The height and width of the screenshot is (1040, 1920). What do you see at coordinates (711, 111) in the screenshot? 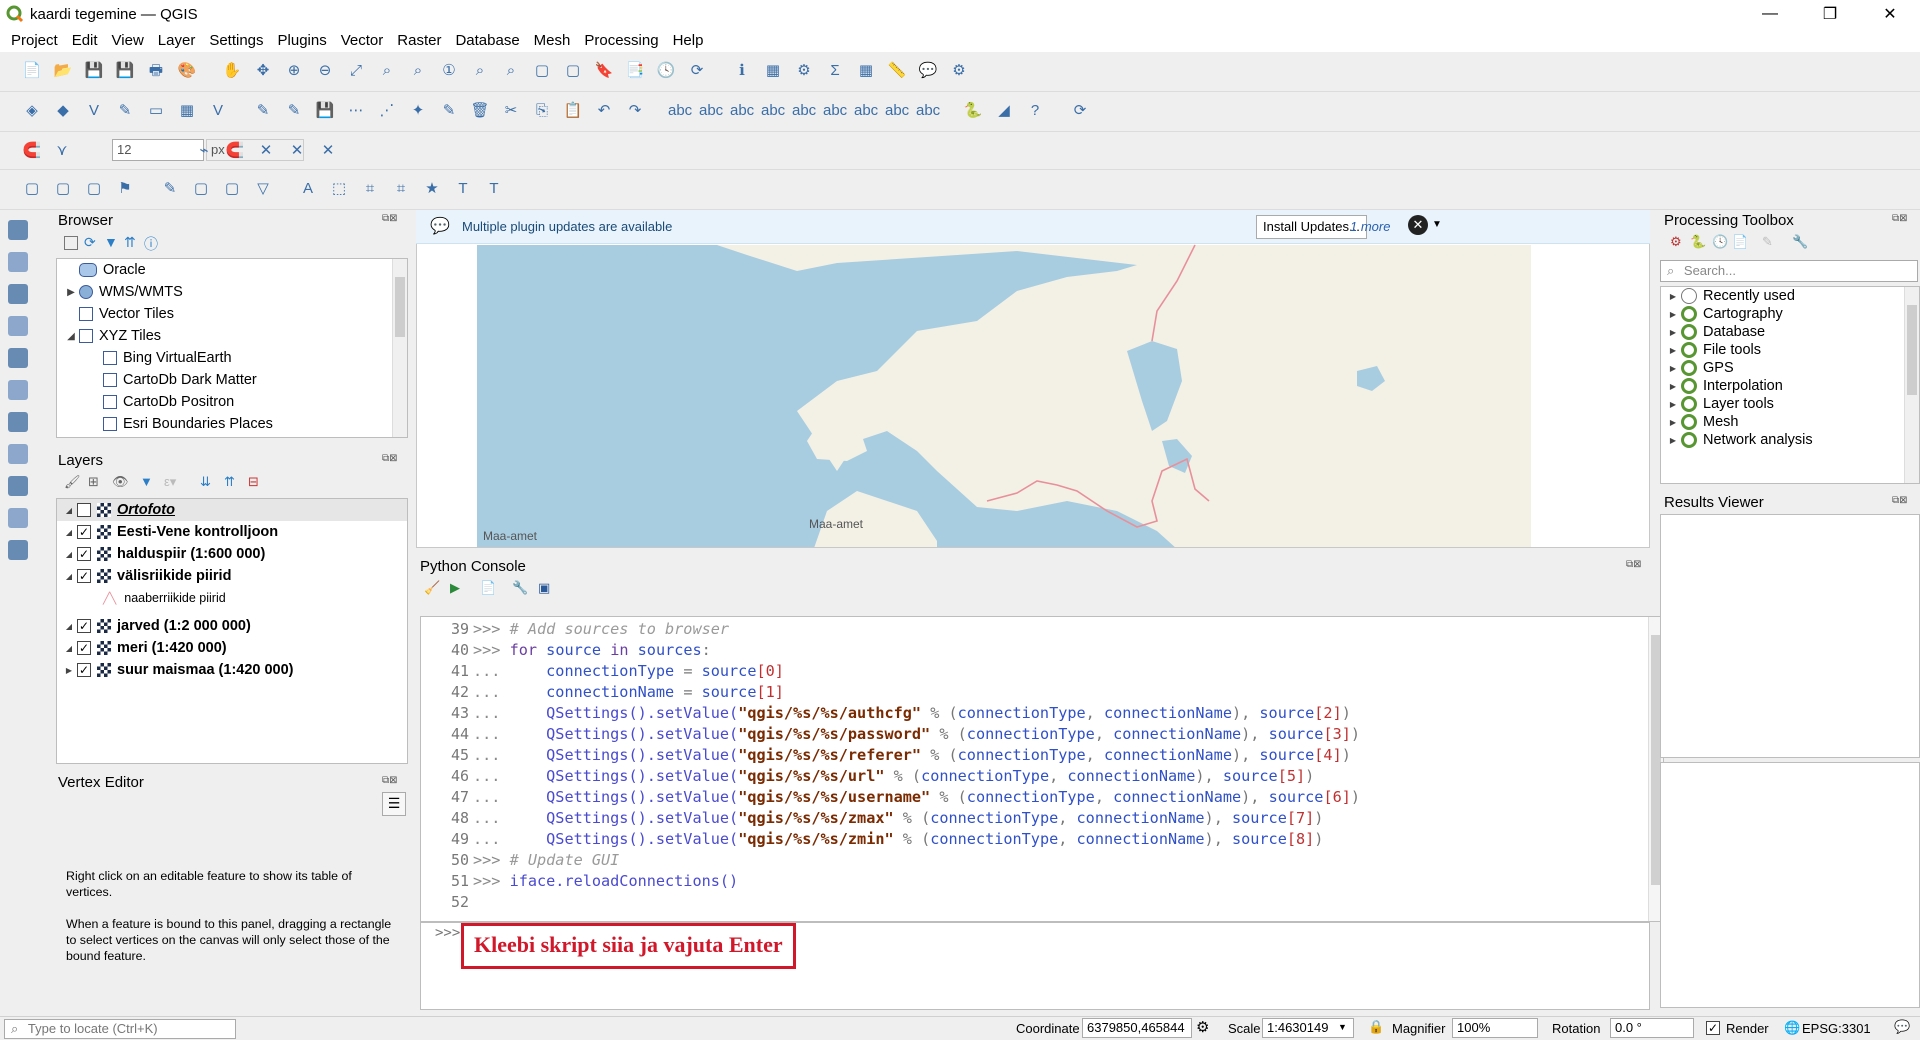
I see `label-pin-icon: abc` at bounding box center [711, 111].